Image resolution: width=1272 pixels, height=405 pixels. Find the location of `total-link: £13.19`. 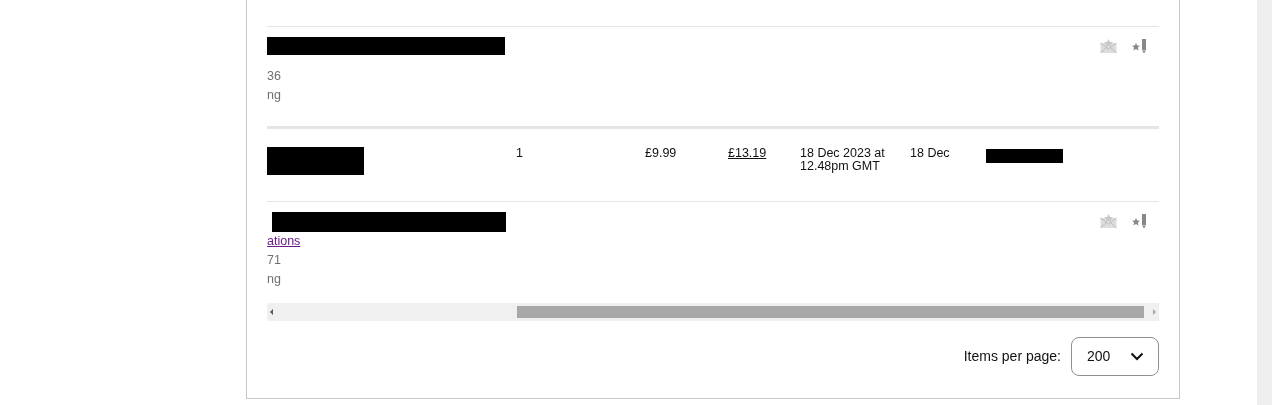

total-link: £13.19 is located at coordinates (747, 153).